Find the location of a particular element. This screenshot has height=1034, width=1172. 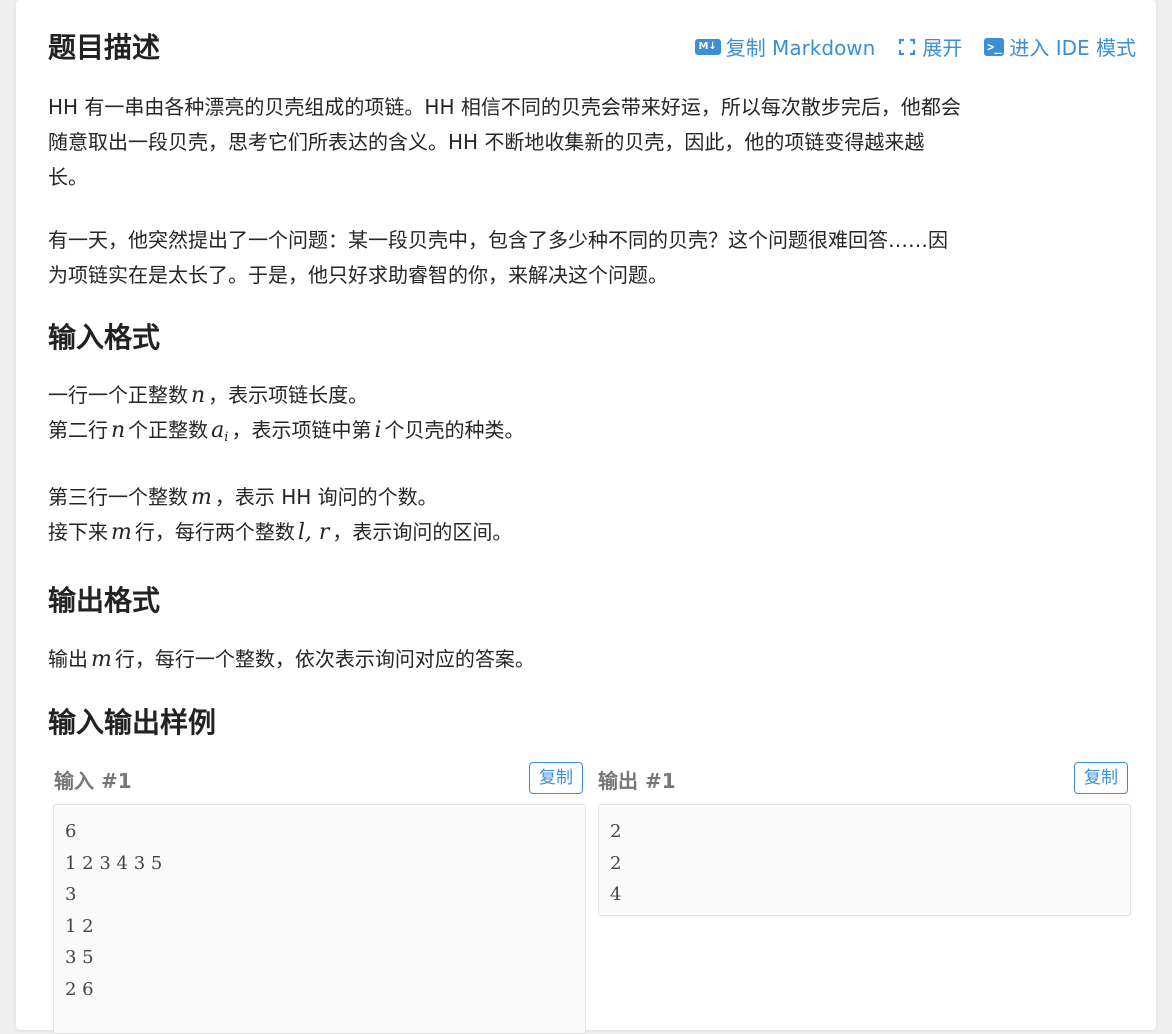

sample-output-box: 2 2 4 is located at coordinates (864, 860).